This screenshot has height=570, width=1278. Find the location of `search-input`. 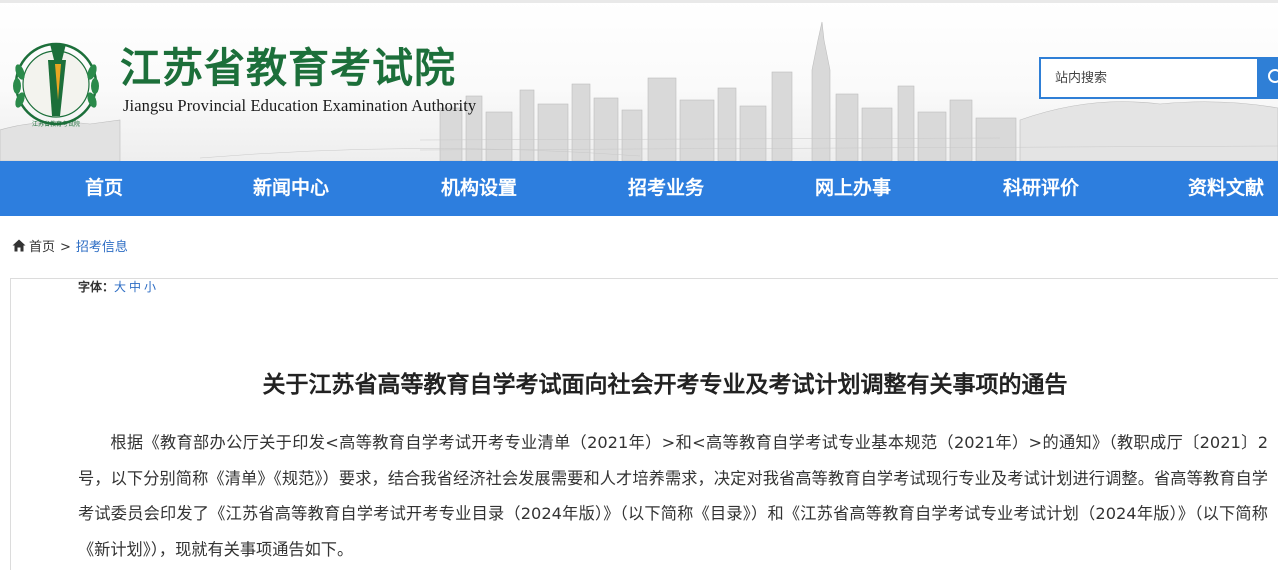

search-input is located at coordinates (1149, 78).